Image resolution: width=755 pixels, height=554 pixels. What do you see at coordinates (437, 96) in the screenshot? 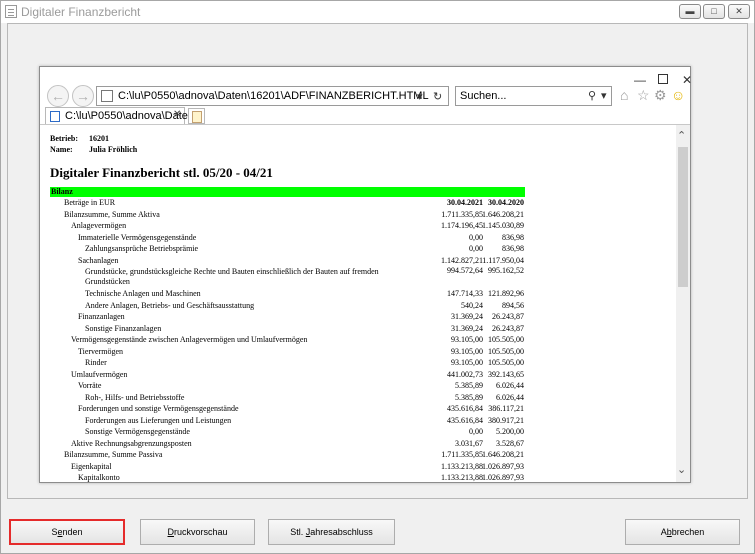
I see `refresh-icon: ↻` at bounding box center [437, 96].